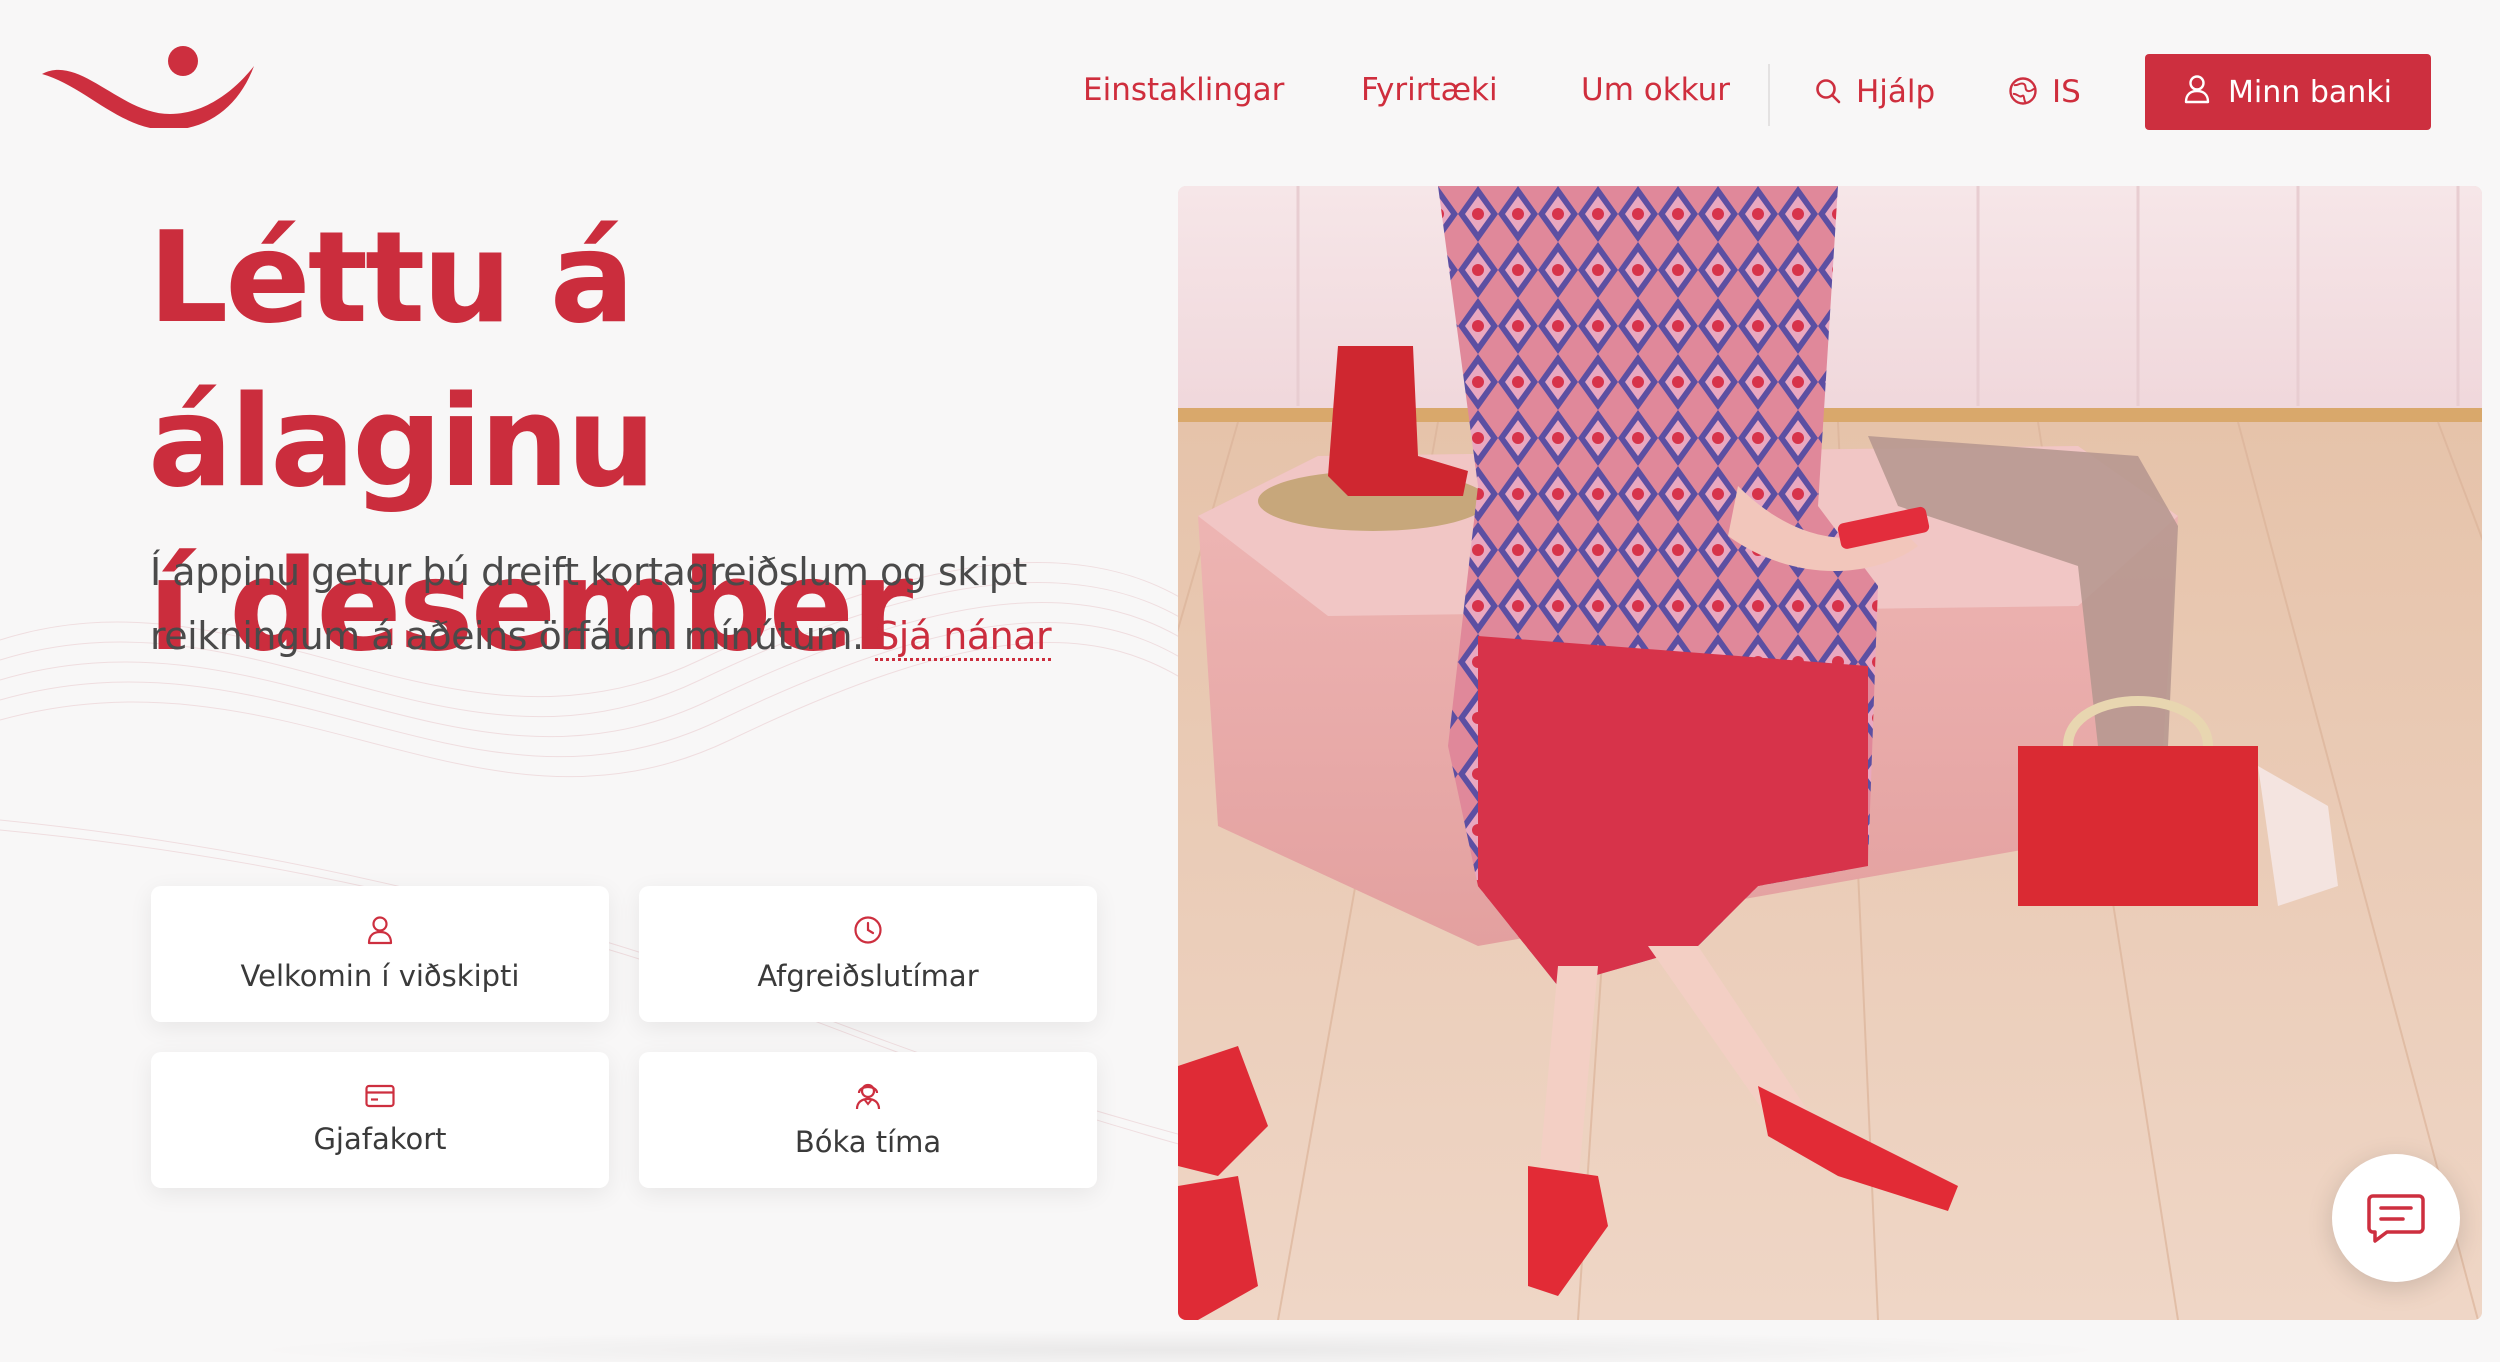 Image resolution: width=2500 pixels, height=1362 pixels. I want to click on footer-shadow, so click(1180, 1346).